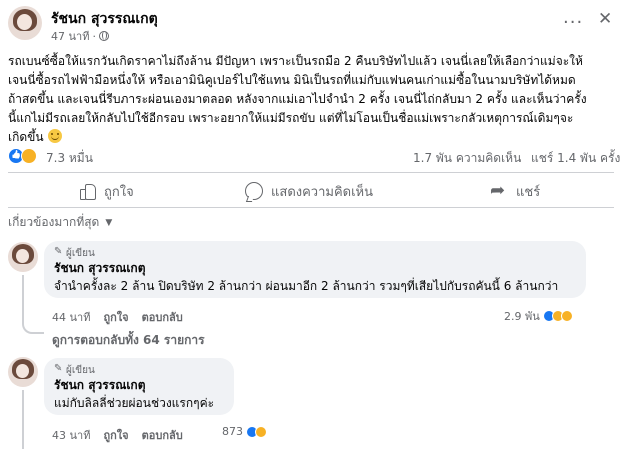 The image size is (623, 449). Describe the element at coordinates (605, 19) in the screenshot. I see `close-icon: ✕` at that location.